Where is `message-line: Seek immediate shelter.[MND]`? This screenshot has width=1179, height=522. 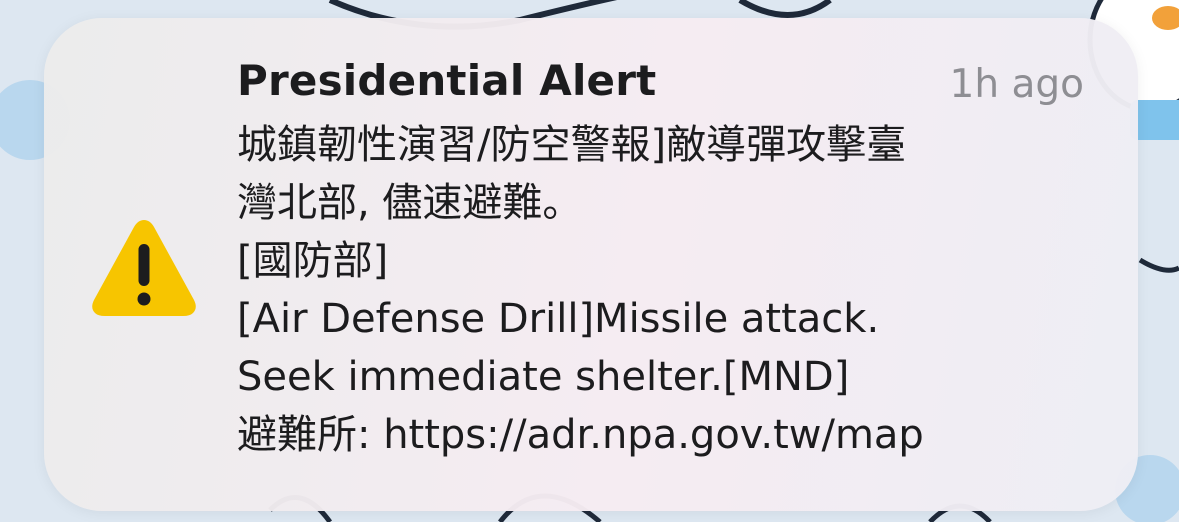 message-line: Seek immediate shelter.[MND] is located at coordinates (543, 377).